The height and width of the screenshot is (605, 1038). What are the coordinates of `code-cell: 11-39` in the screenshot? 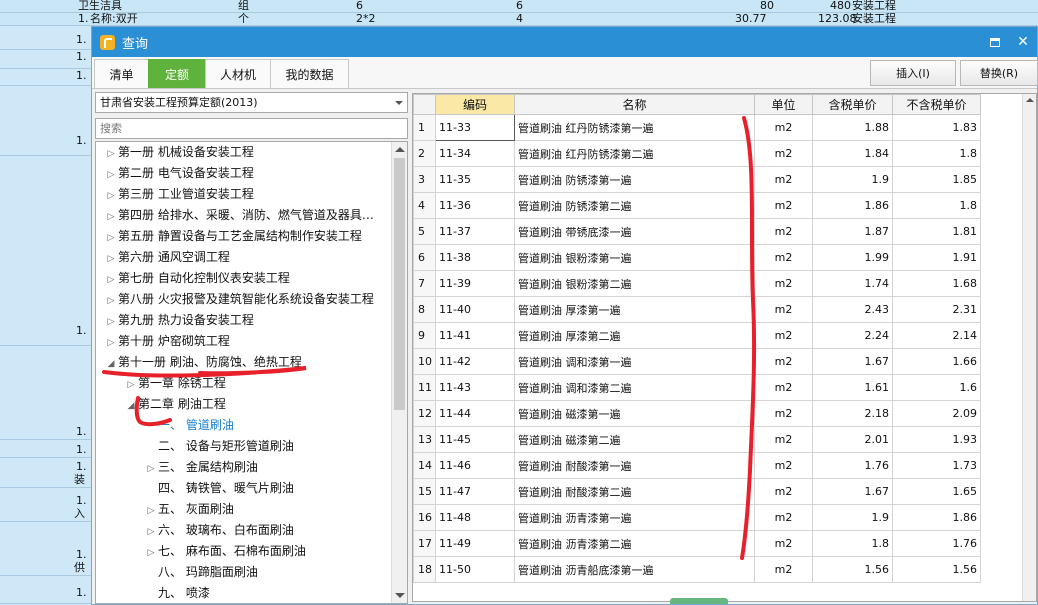 It's located at (475, 283).